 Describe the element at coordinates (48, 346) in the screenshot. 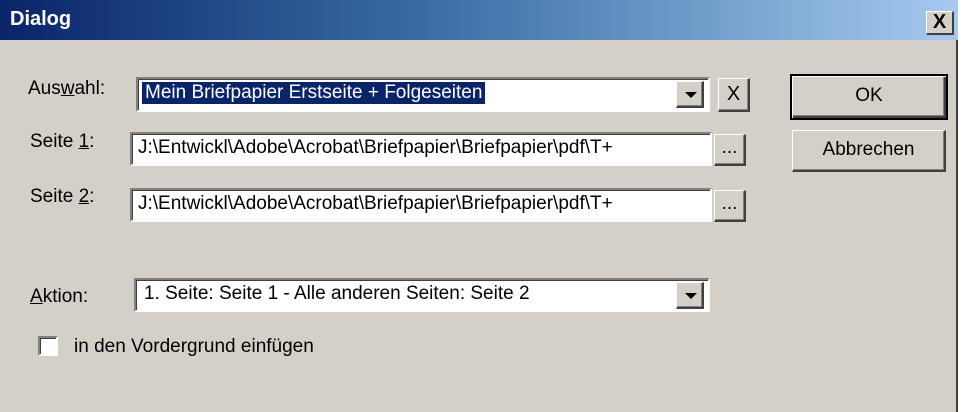

I see `foreground-checkbox` at that location.